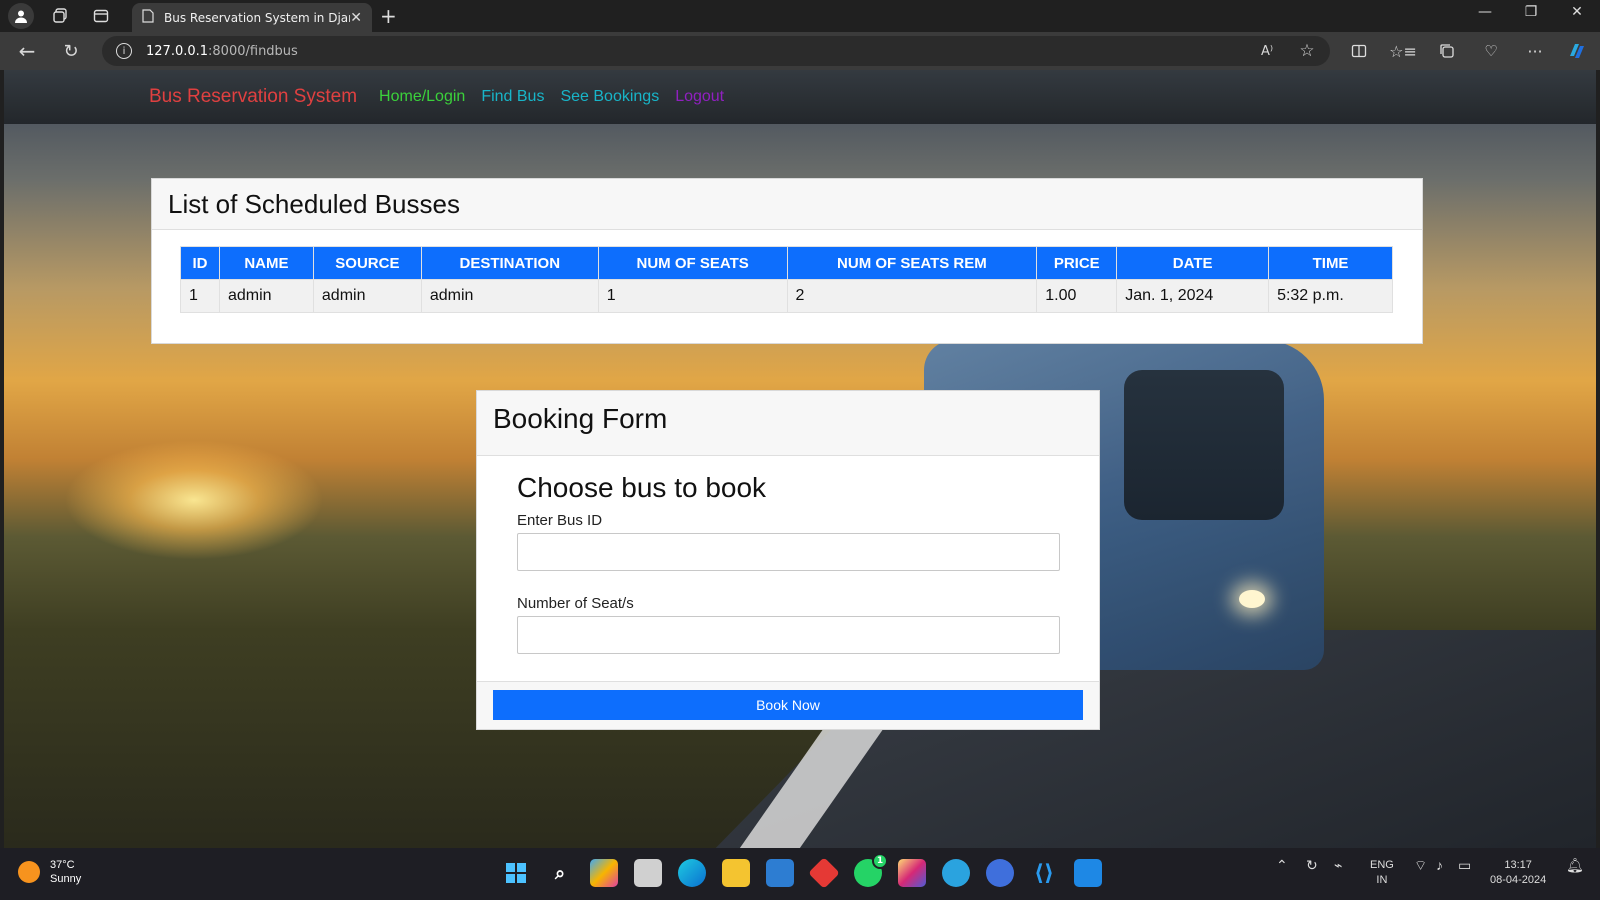 This screenshot has width=1600, height=900. I want to click on refresh-icon: ↻, so click(71, 51).